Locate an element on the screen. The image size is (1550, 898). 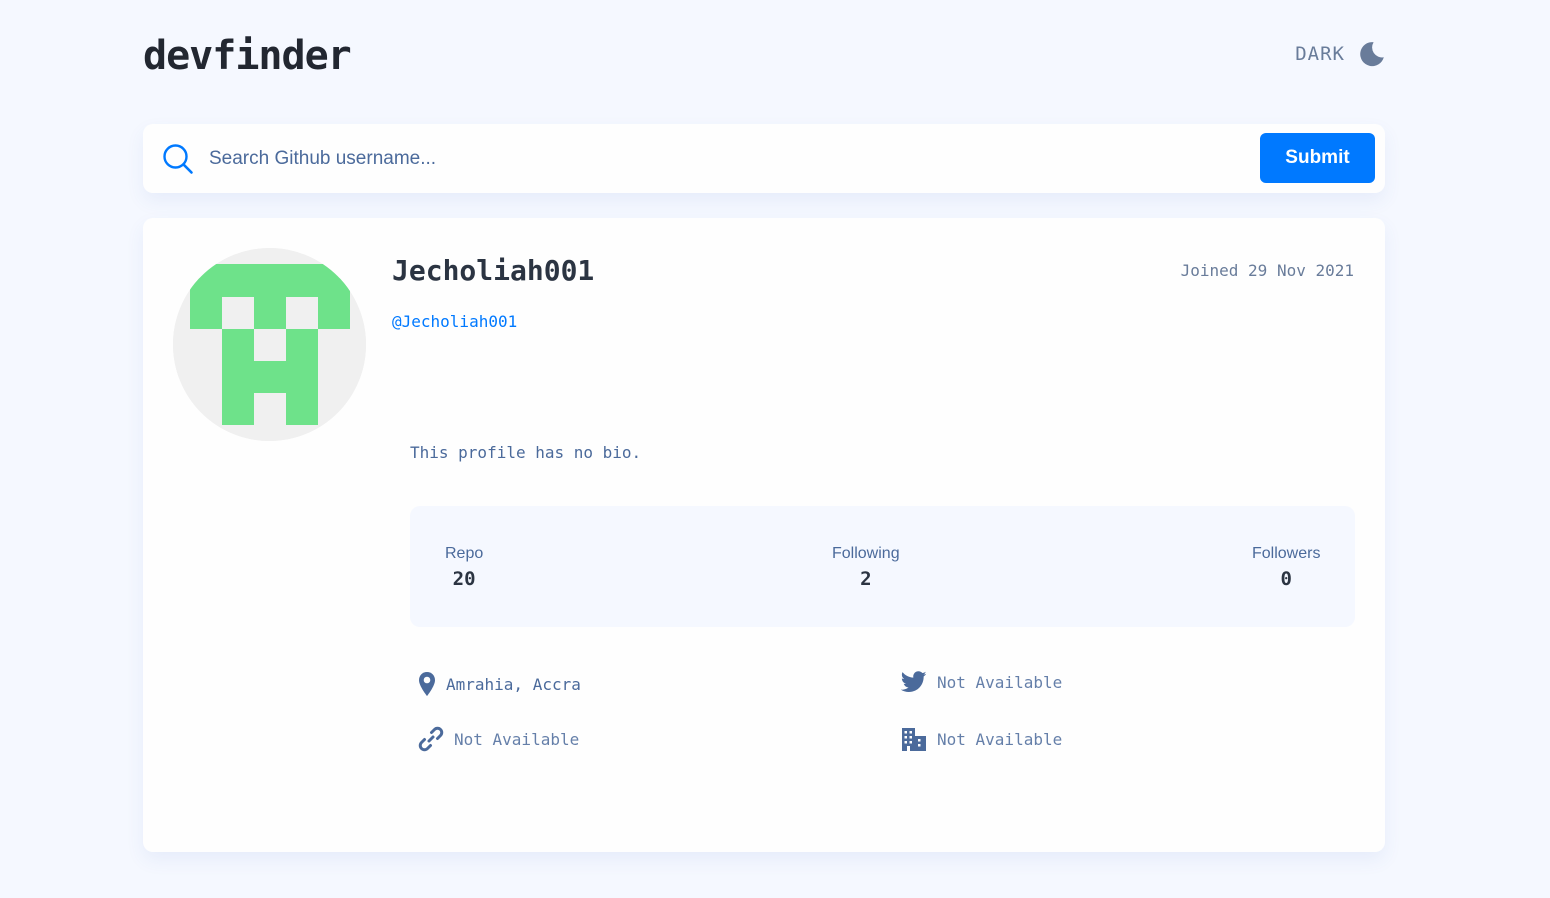
blog-item: Not Available is located at coordinates (498, 739).